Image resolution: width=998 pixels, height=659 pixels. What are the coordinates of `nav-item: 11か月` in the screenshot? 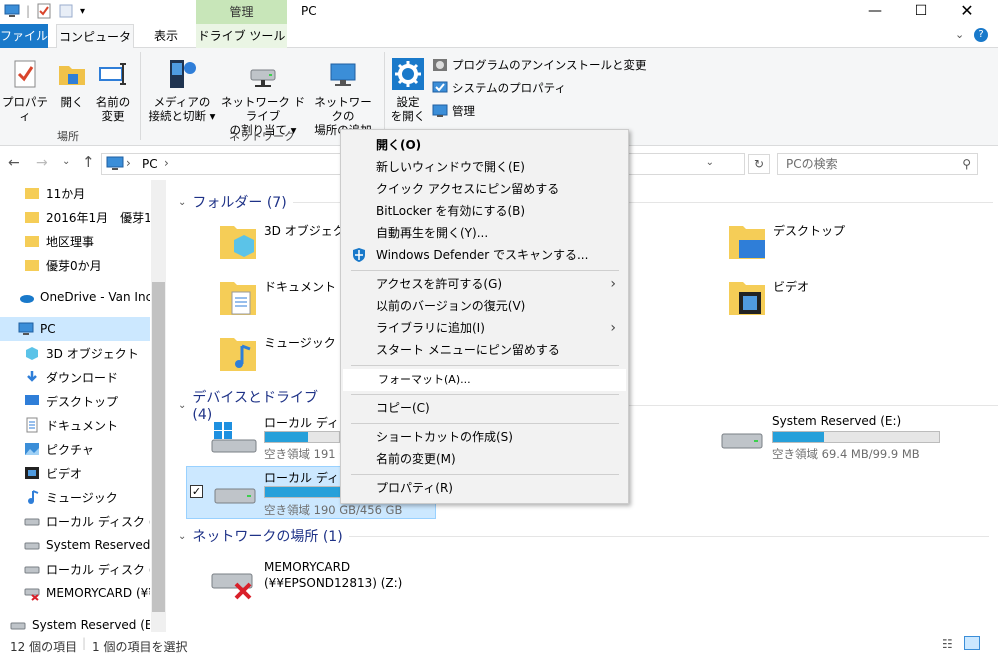 It's located at (75, 193).